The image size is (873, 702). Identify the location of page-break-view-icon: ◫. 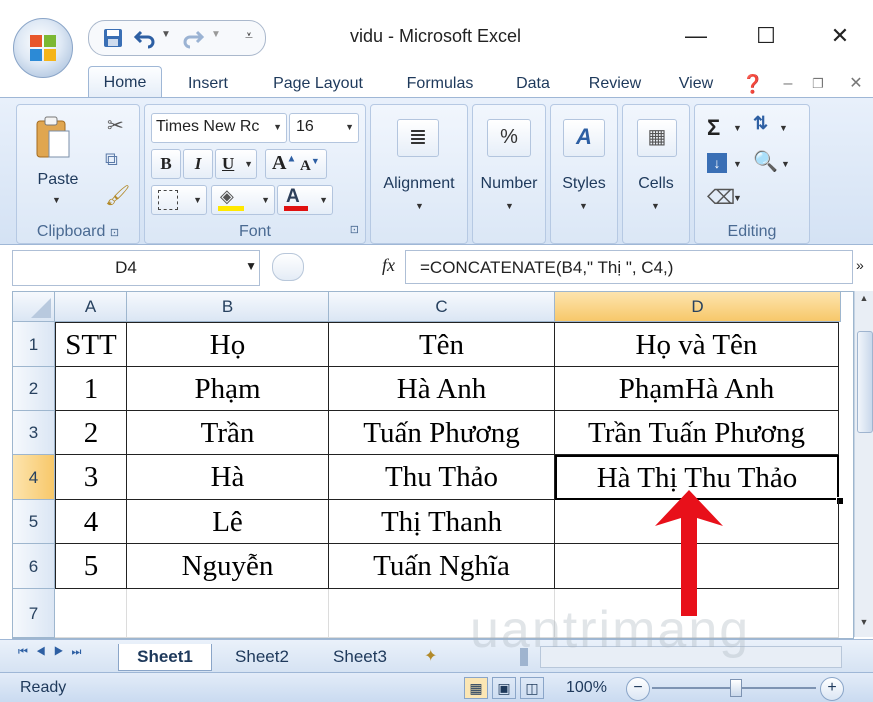
(532, 688).